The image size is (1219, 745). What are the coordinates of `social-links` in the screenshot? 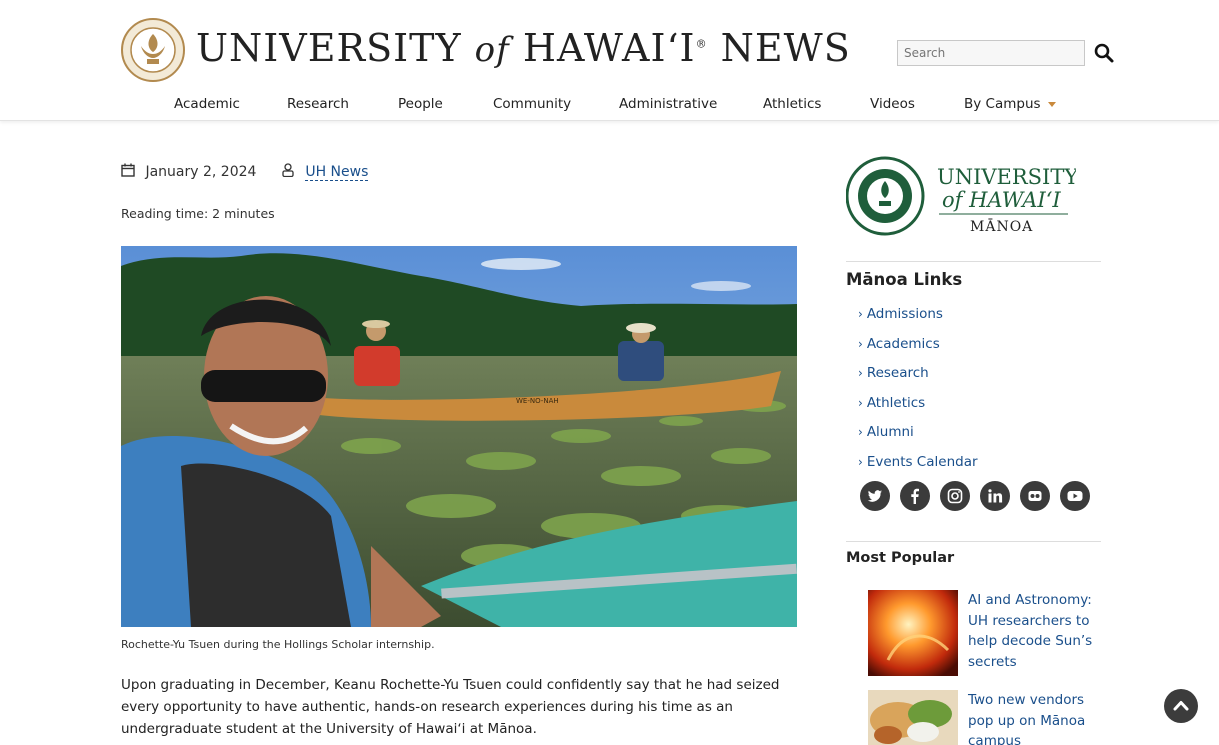 It's located at (977, 496).